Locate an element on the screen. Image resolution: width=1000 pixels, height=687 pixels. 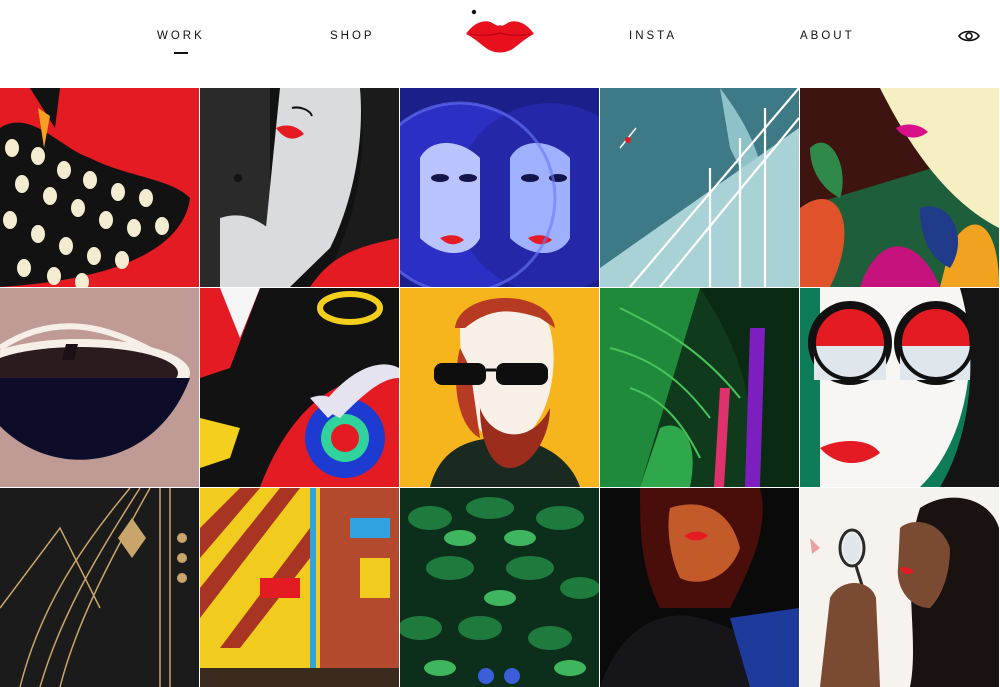
artwork-tile-bridge-pole-vault is located at coordinates (699, 187).